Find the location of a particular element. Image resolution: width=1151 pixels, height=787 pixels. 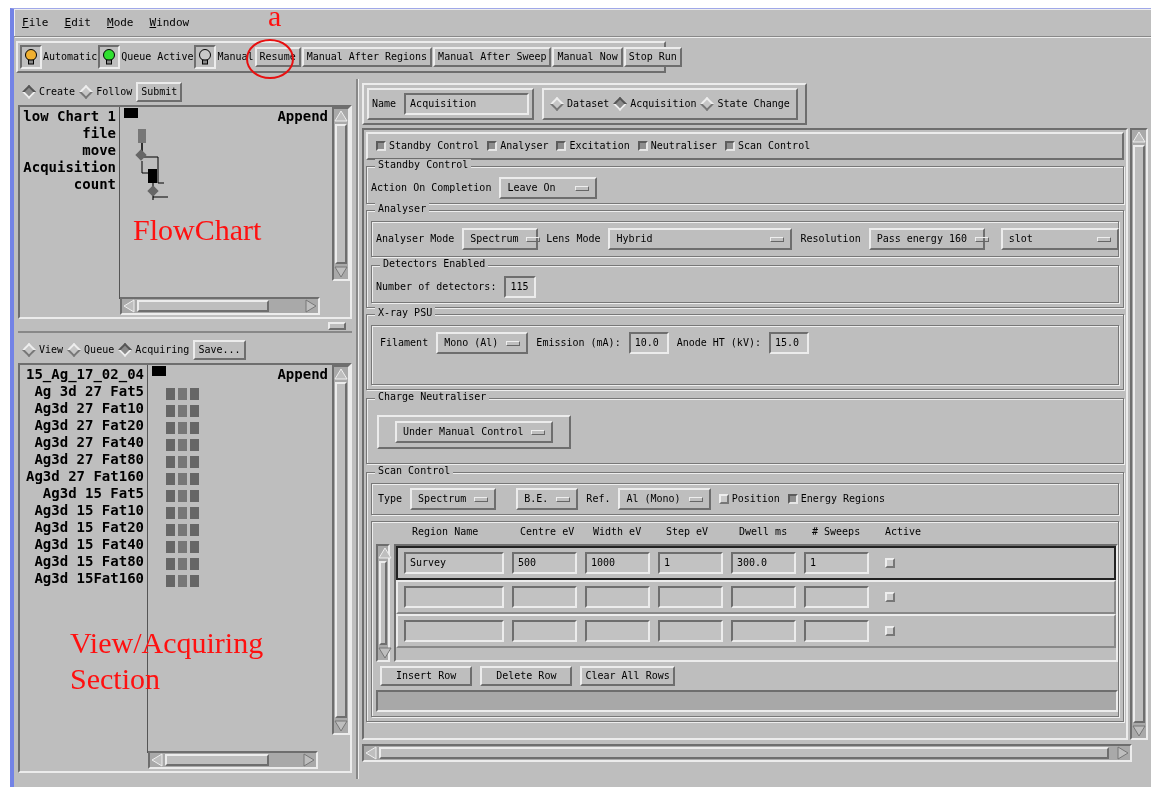

table-row: Survey 500 1000 1 300.0 1 is located at coordinates (756, 563).